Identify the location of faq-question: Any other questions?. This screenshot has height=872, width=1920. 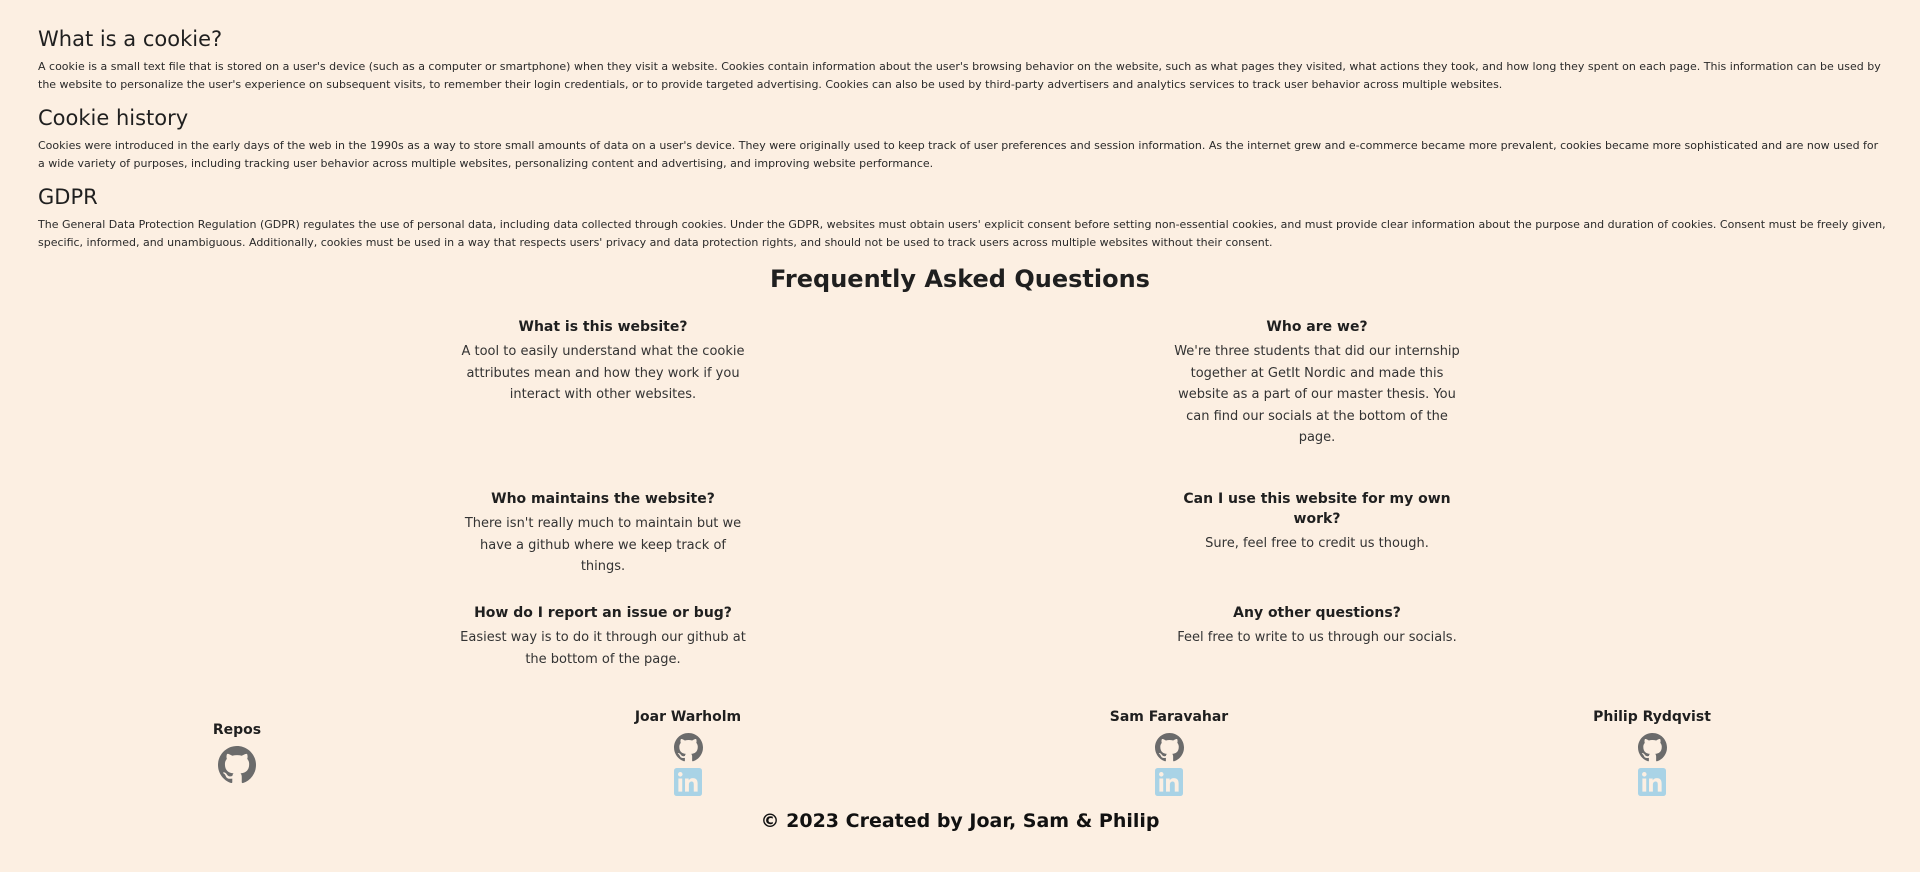
(1317, 613).